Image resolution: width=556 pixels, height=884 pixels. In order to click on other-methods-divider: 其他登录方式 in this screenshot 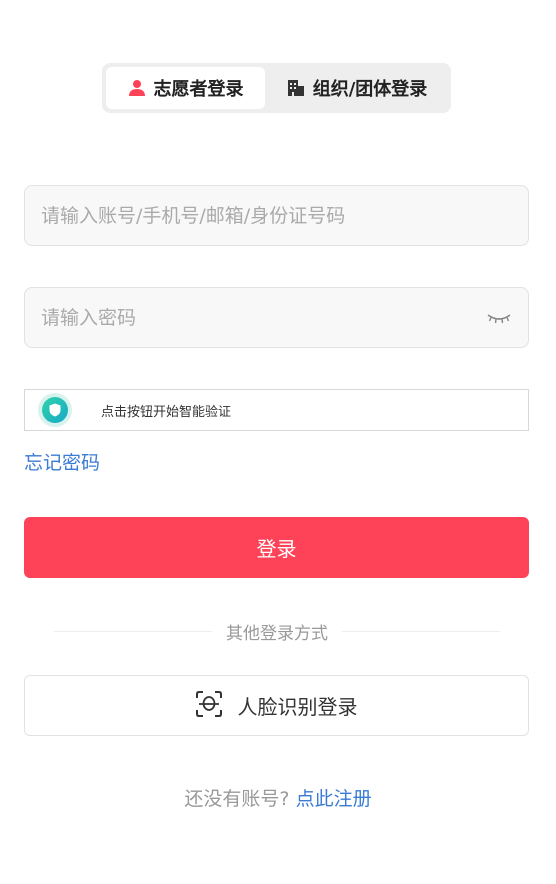, I will do `click(277, 632)`.